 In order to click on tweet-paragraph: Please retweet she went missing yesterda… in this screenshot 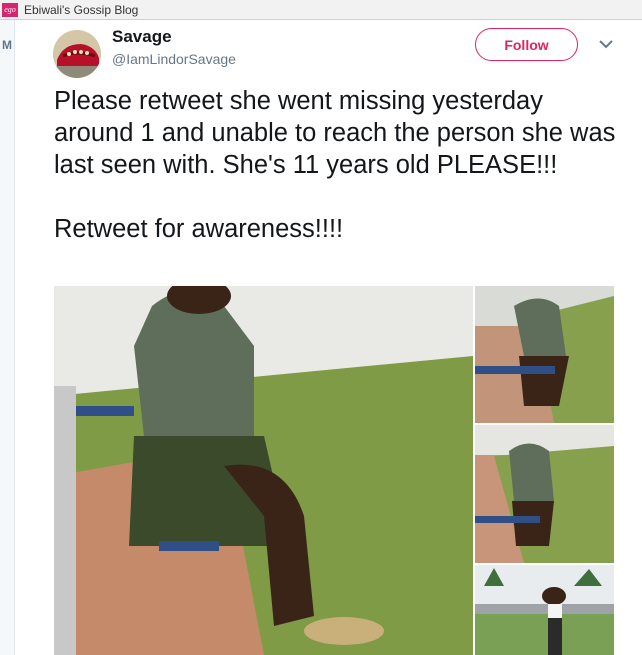, I will do `click(335, 133)`.